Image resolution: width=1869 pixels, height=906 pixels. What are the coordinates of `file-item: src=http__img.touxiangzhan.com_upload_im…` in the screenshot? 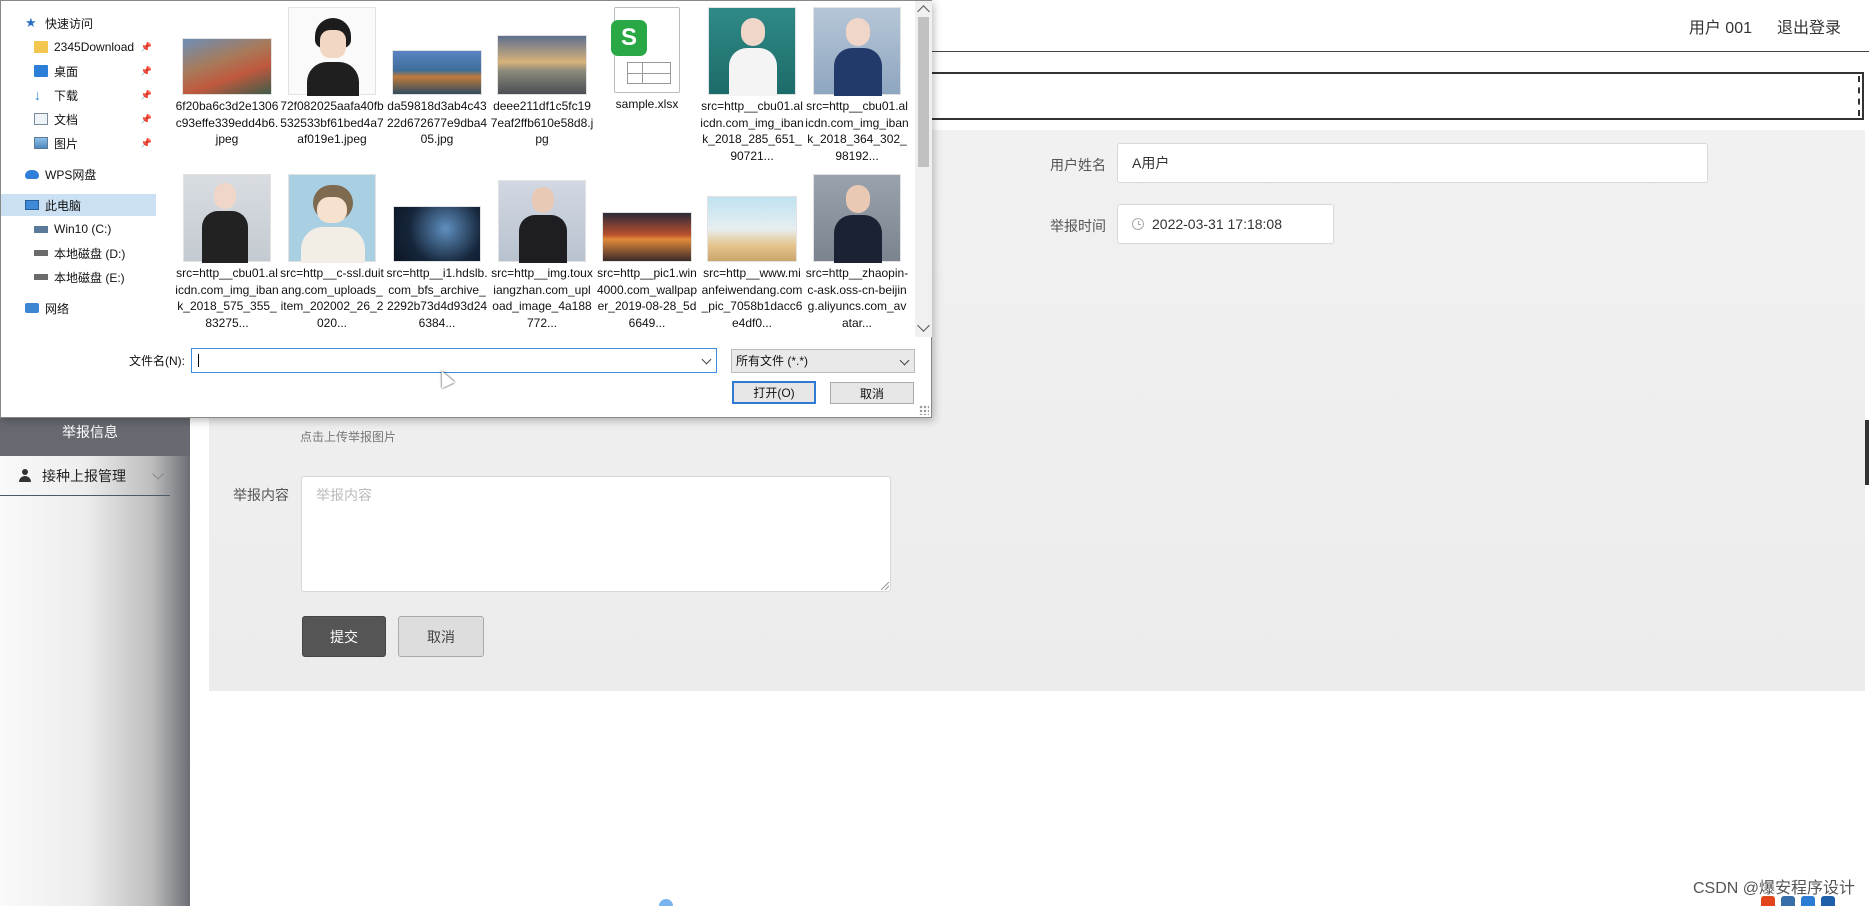 It's located at (542, 252).